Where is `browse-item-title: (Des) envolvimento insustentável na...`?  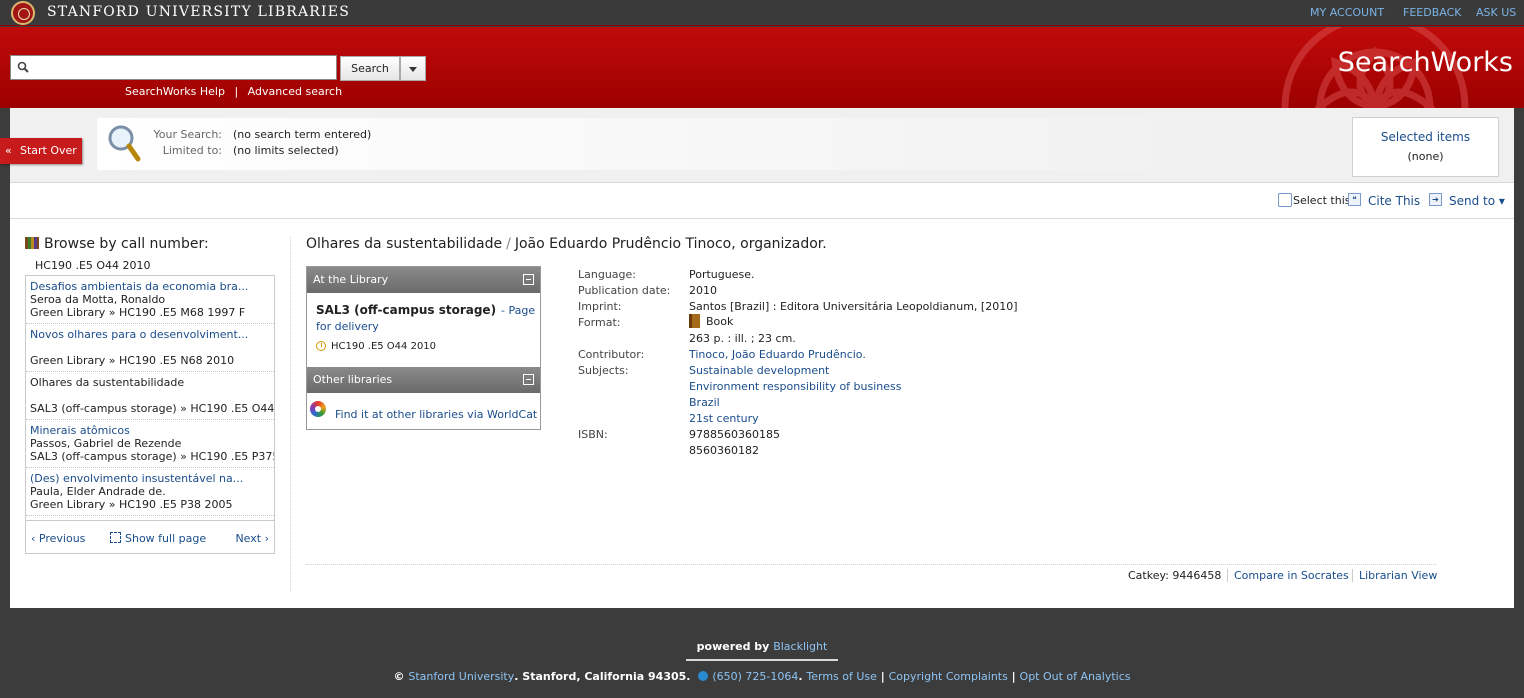 browse-item-title: (Des) envolvimento insustentável na... is located at coordinates (152, 478).